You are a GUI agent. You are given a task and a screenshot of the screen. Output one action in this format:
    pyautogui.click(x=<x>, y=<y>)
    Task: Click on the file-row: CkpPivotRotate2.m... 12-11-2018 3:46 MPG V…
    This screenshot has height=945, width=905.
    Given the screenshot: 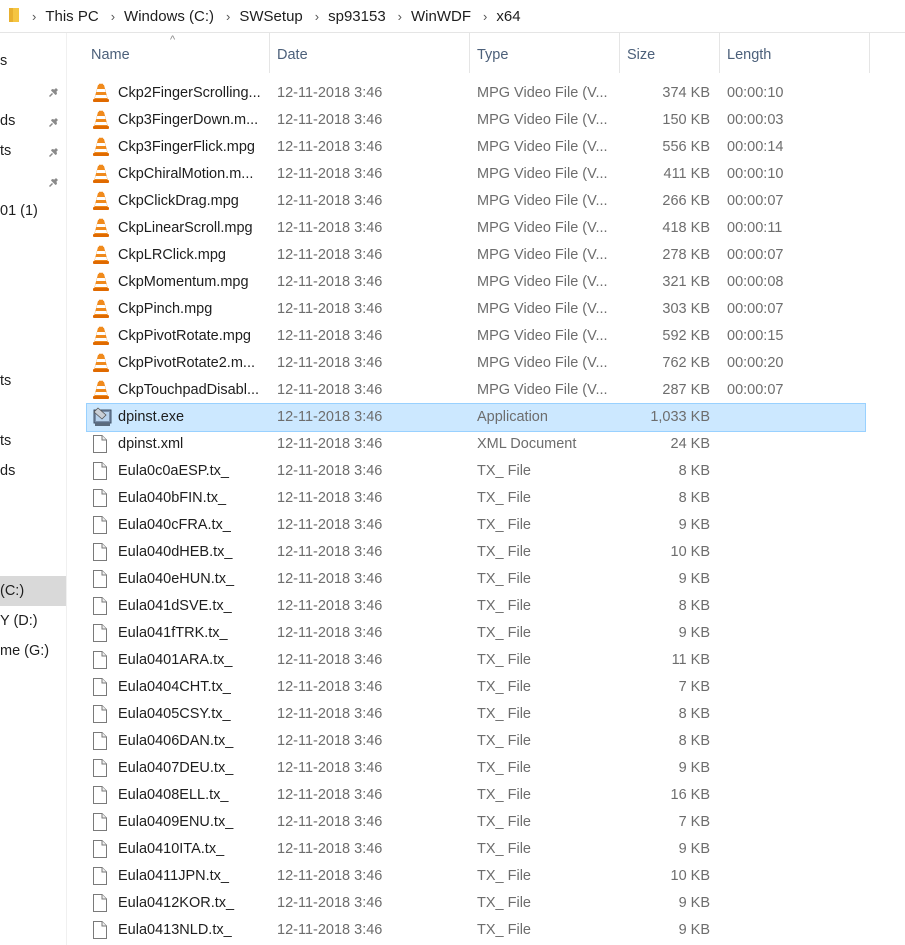 What is the action you would take?
    pyautogui.click(x=476, y=363)
    